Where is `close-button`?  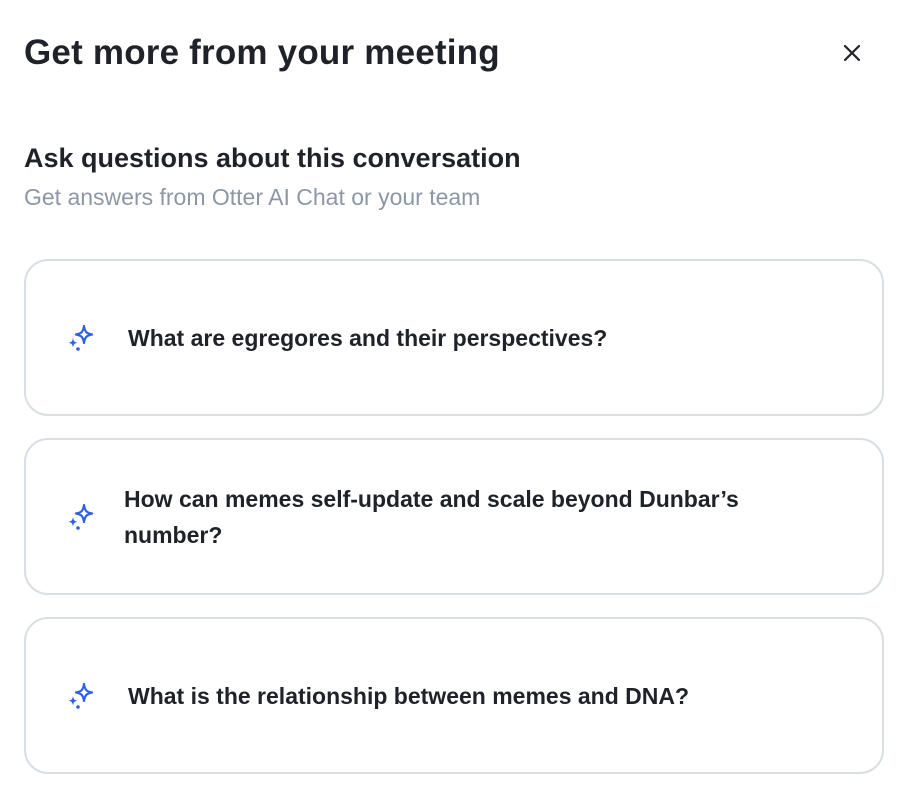 close-button is located at coordinates (852, 54).